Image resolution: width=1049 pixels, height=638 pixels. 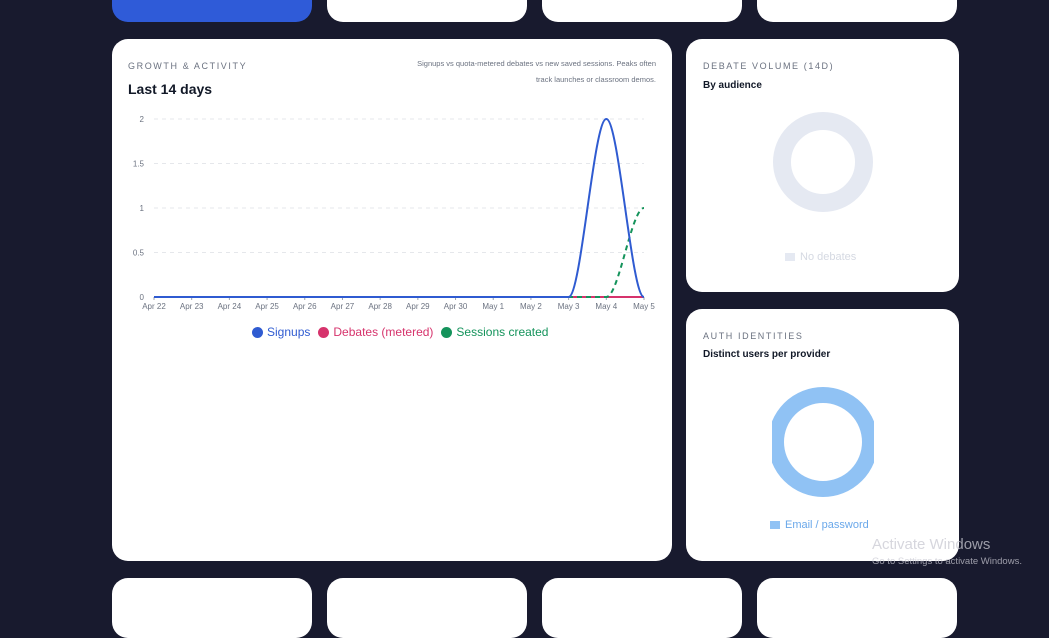 I want to click on x-tick-label: Apr 28, so click(x=380, y=306).